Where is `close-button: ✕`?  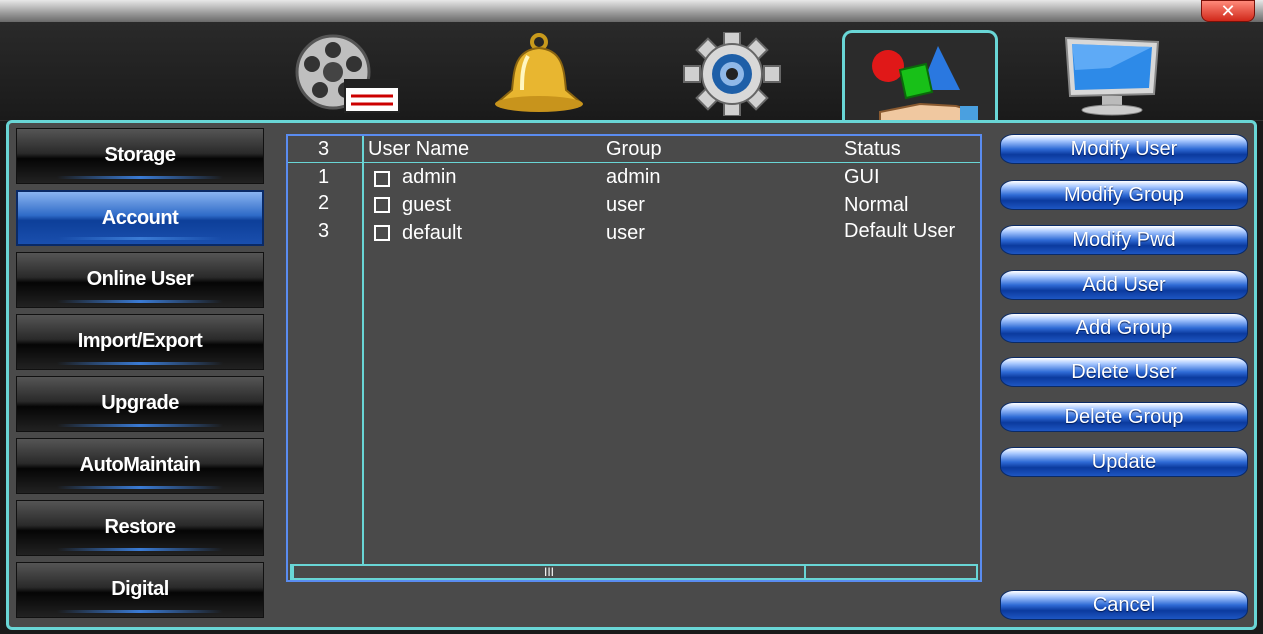
close-button: ✕ is located at coordinates (1228, 11).